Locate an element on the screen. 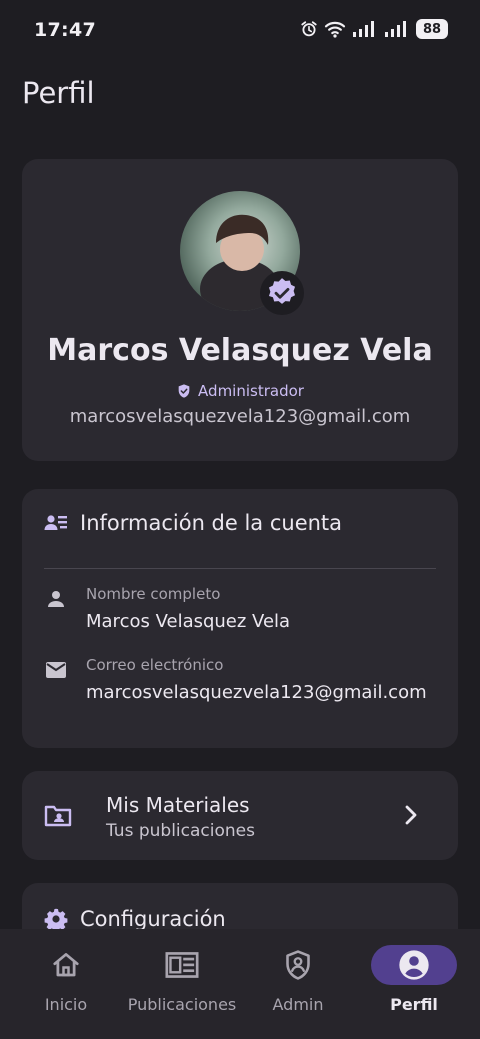  verified-badge is located at coordinates (282, 293).